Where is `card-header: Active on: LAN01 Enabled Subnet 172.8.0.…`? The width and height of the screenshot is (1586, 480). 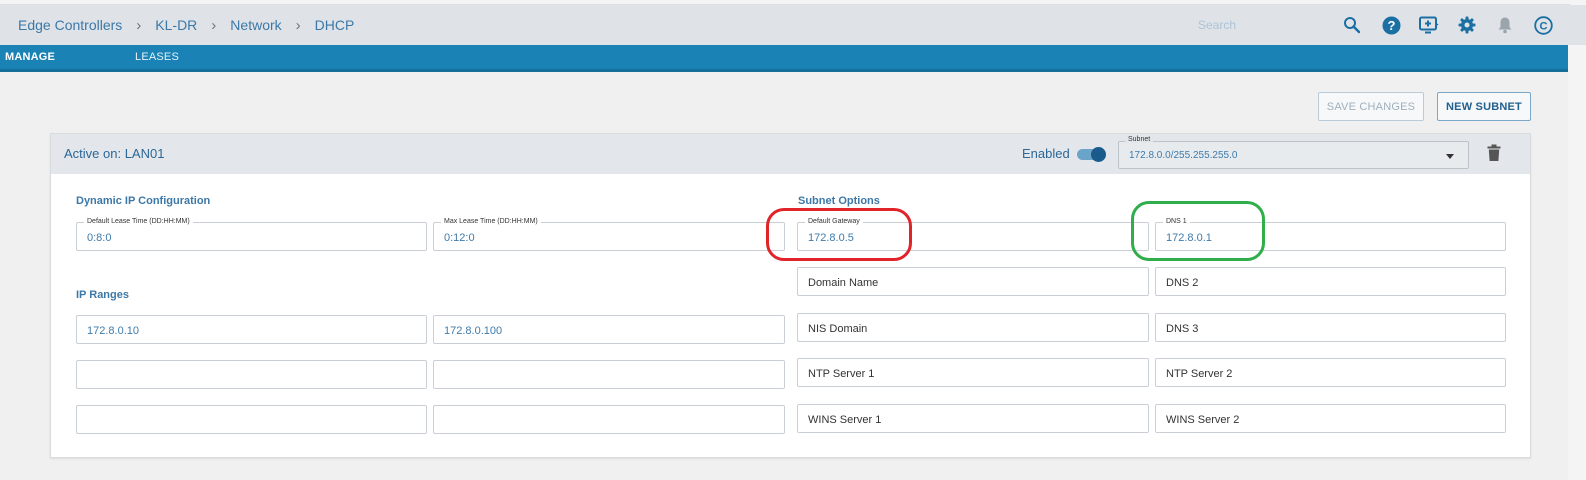
card-header: Active on: LAN01 Enabled Subnet 172.8.0.… is located at coordinates (790, 154).